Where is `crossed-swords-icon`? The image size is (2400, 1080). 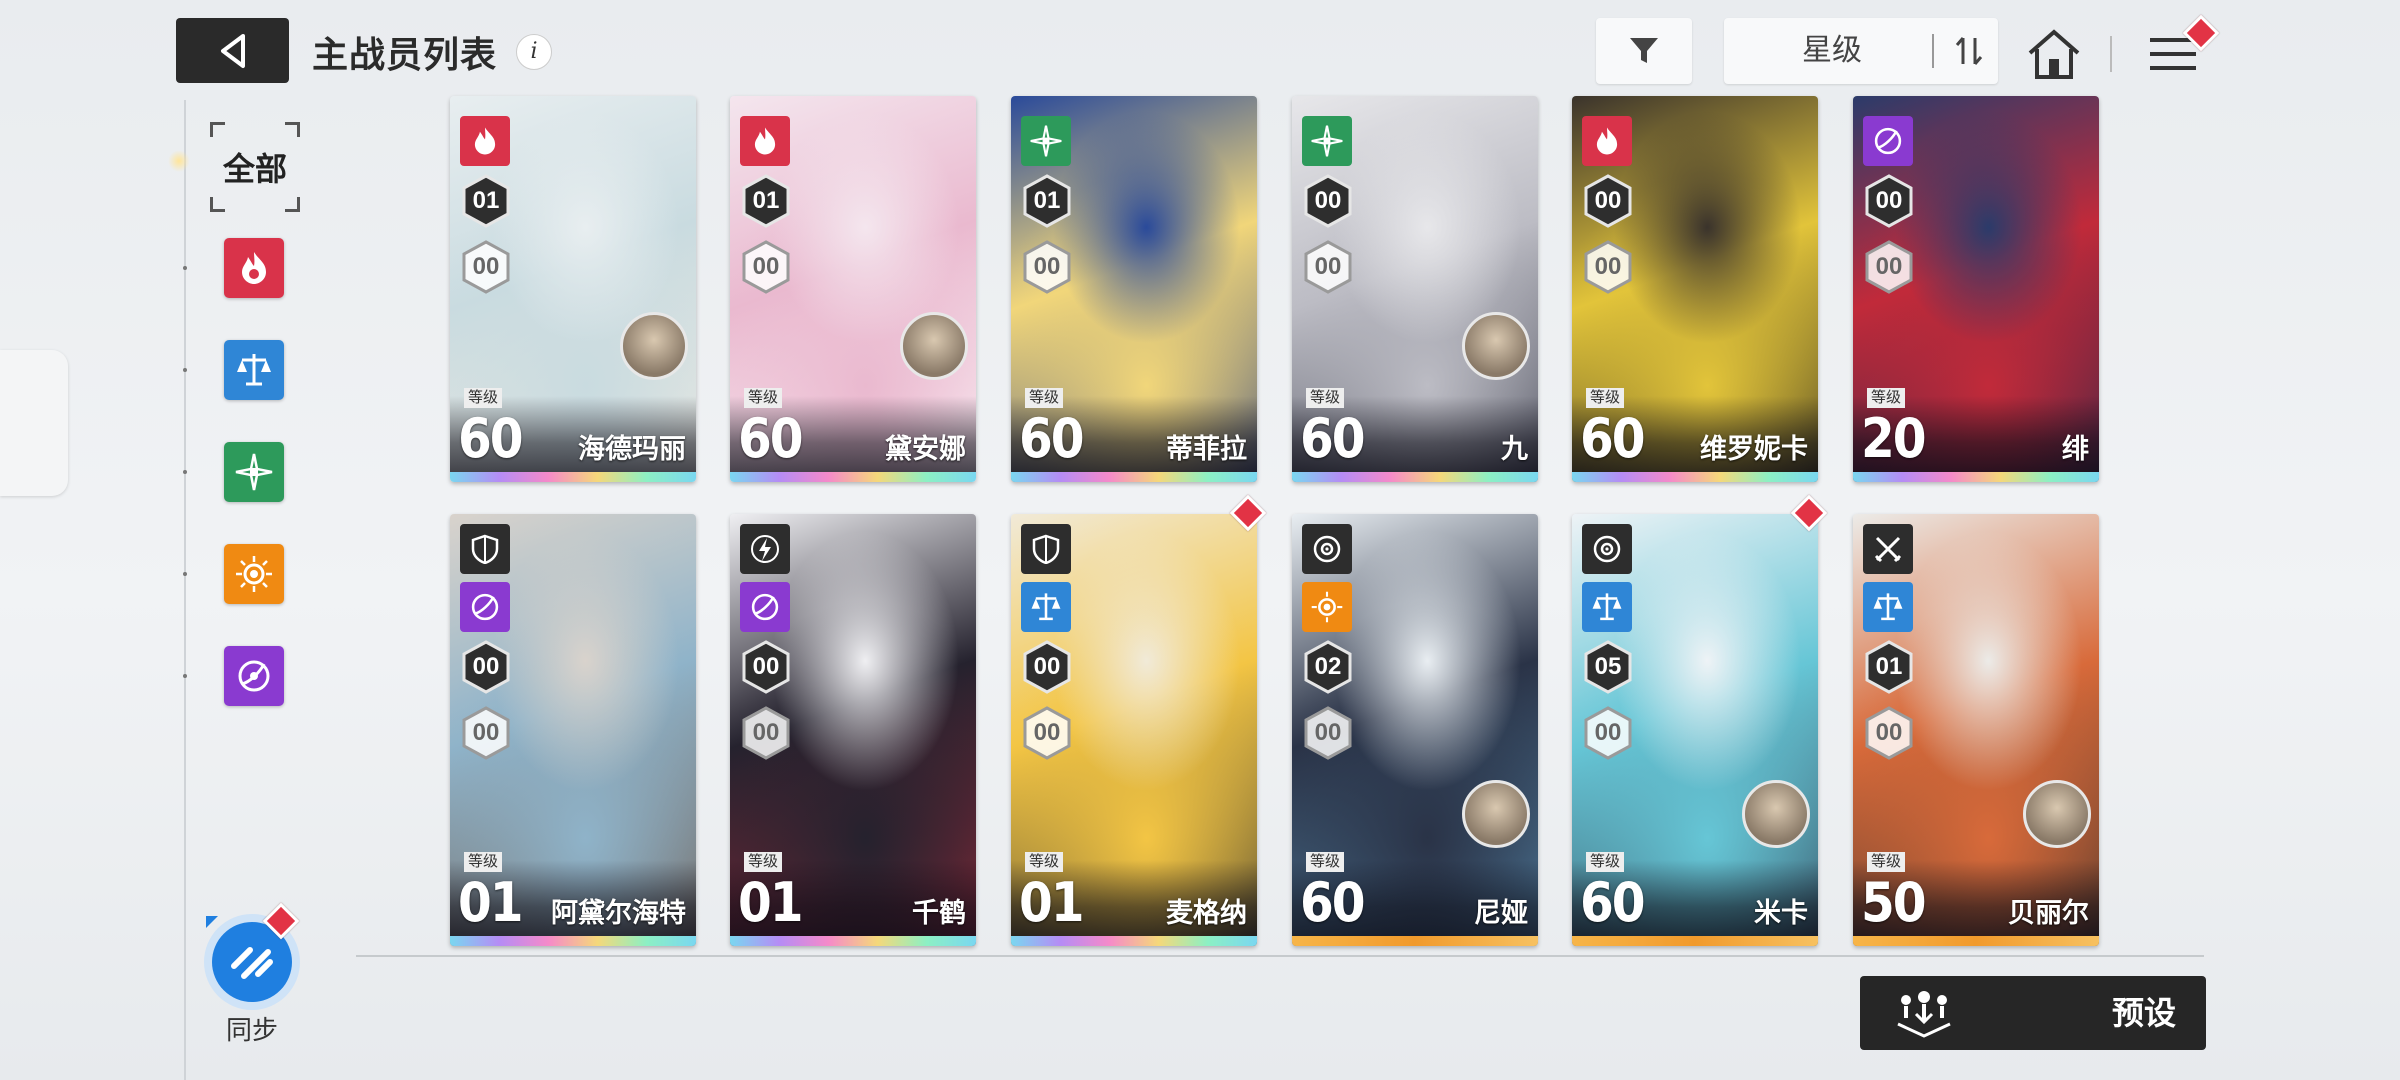
crossed-swords-icon is located at coordinates (1888, 549).